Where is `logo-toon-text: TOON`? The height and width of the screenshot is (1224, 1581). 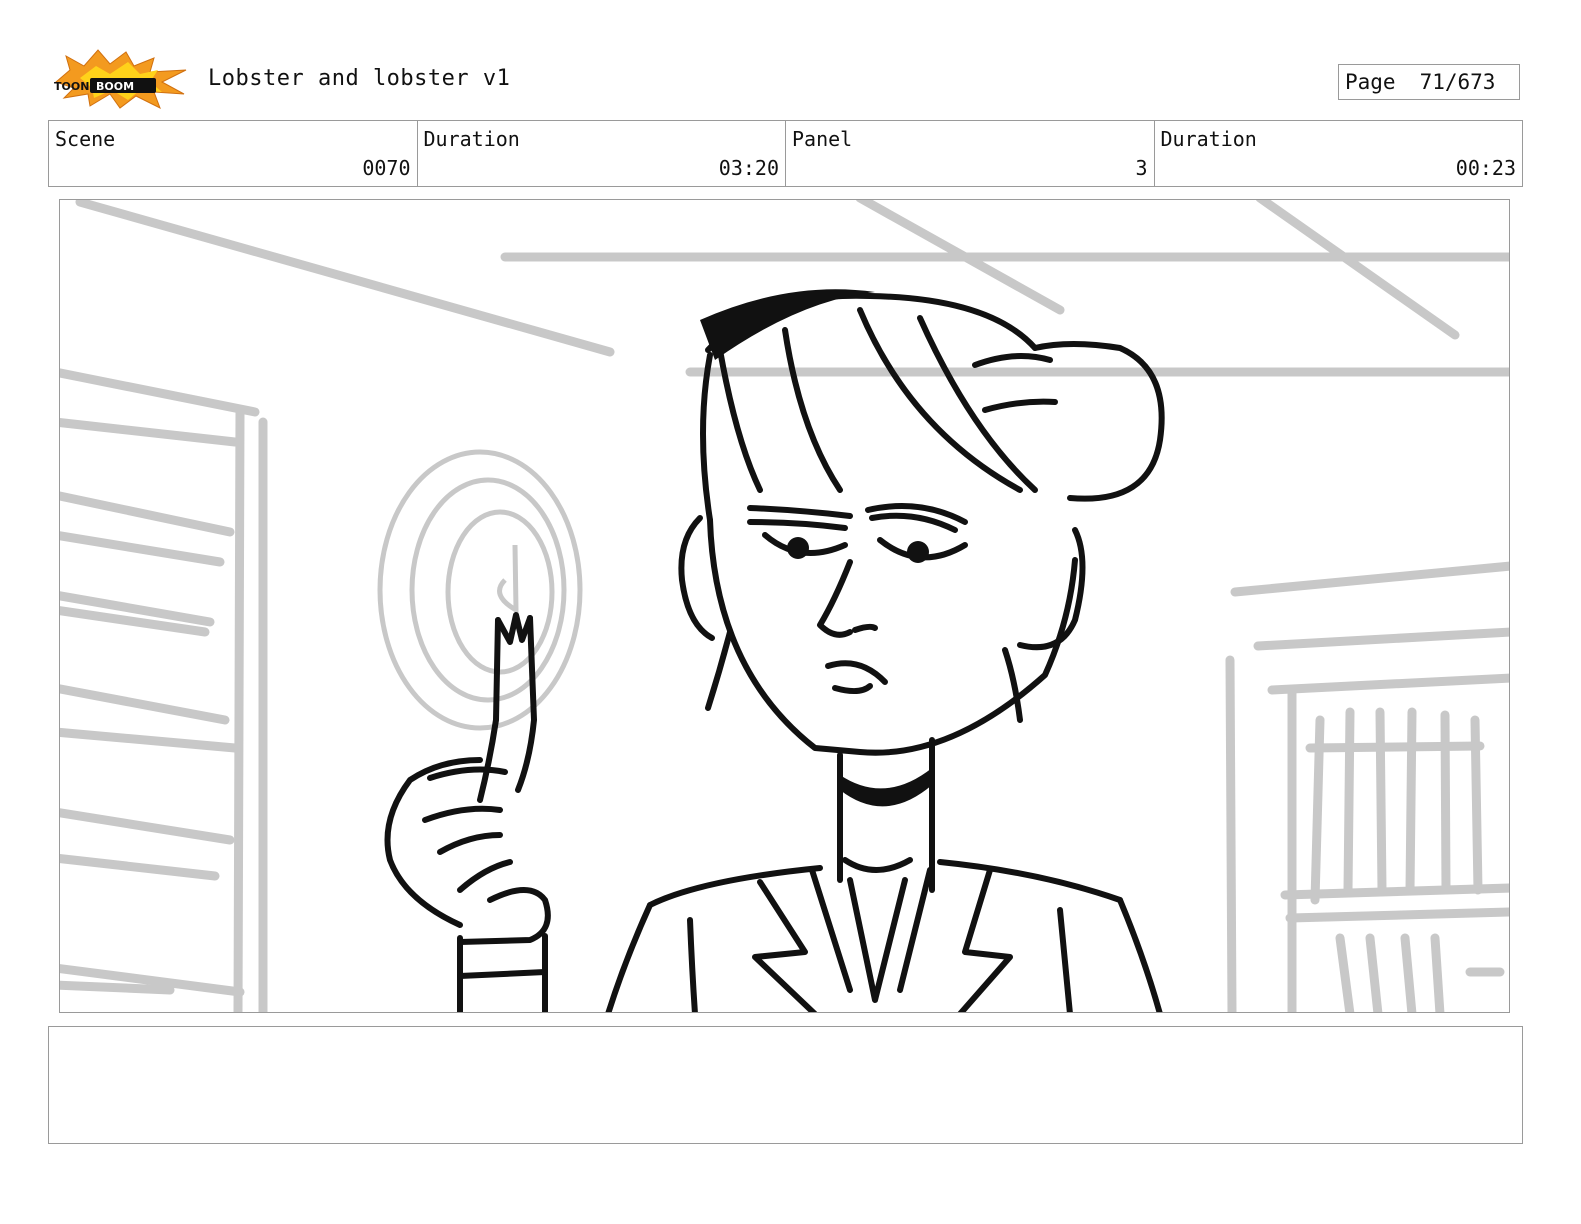
logo-toon-text: TOON is located at coordinates (71, 86).